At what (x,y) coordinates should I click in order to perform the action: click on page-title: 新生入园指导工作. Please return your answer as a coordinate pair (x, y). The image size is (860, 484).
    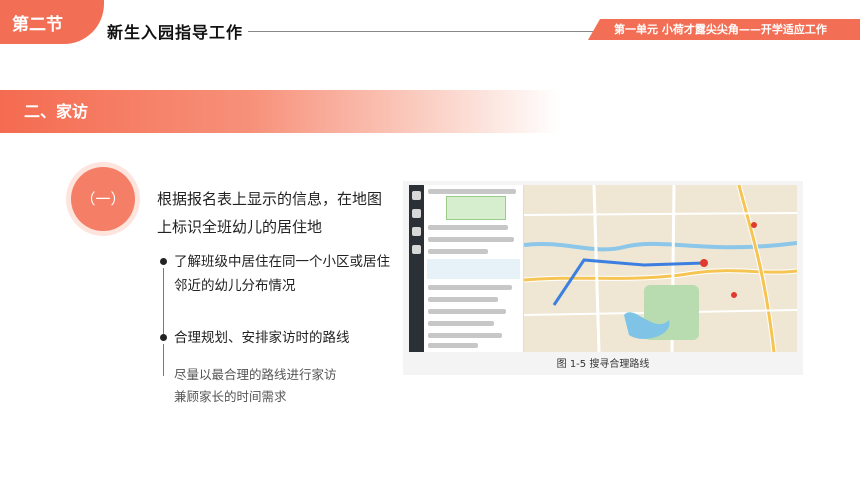
    Looking at the image, I should click on (175, 32).